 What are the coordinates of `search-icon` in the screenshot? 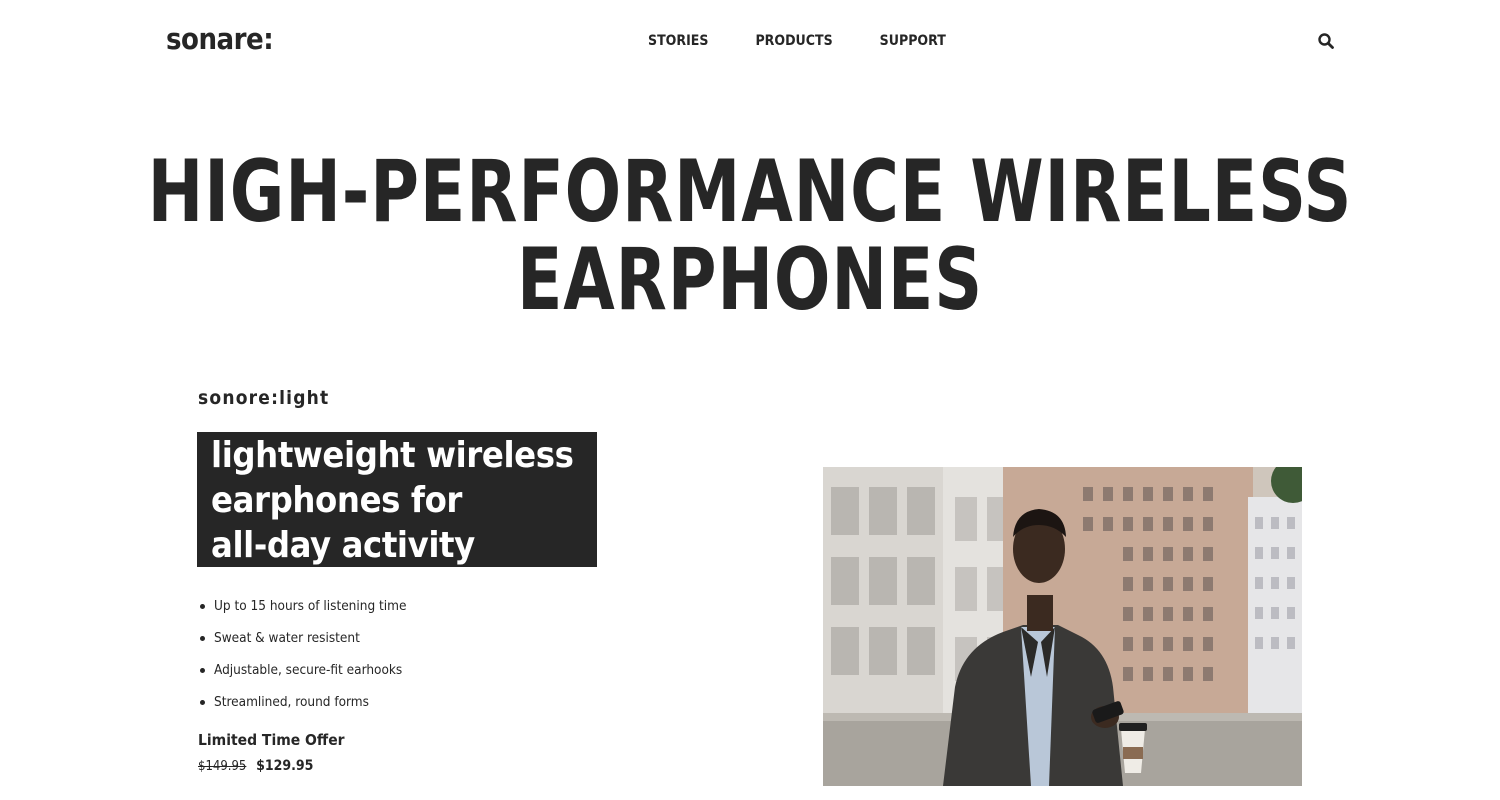 It's located at (1326, 41).